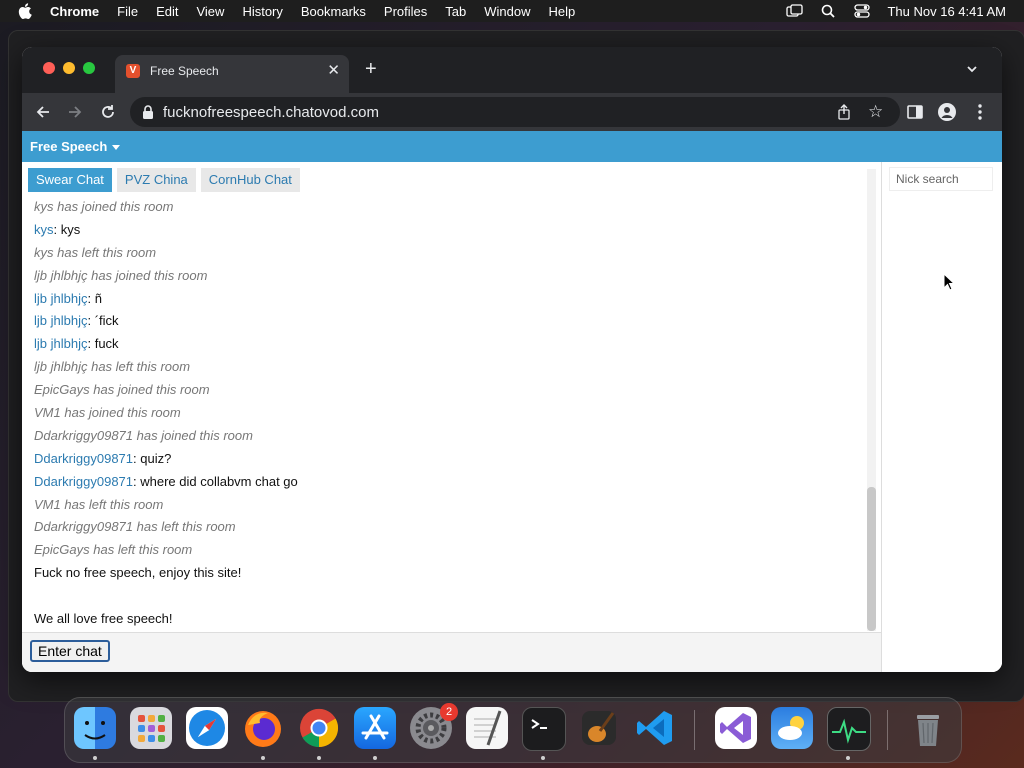  What do you see at coordinates (122, 390) in the screenshot?
I see `message-text: EpicGays has joined this room` at bounding box center [122, 390].